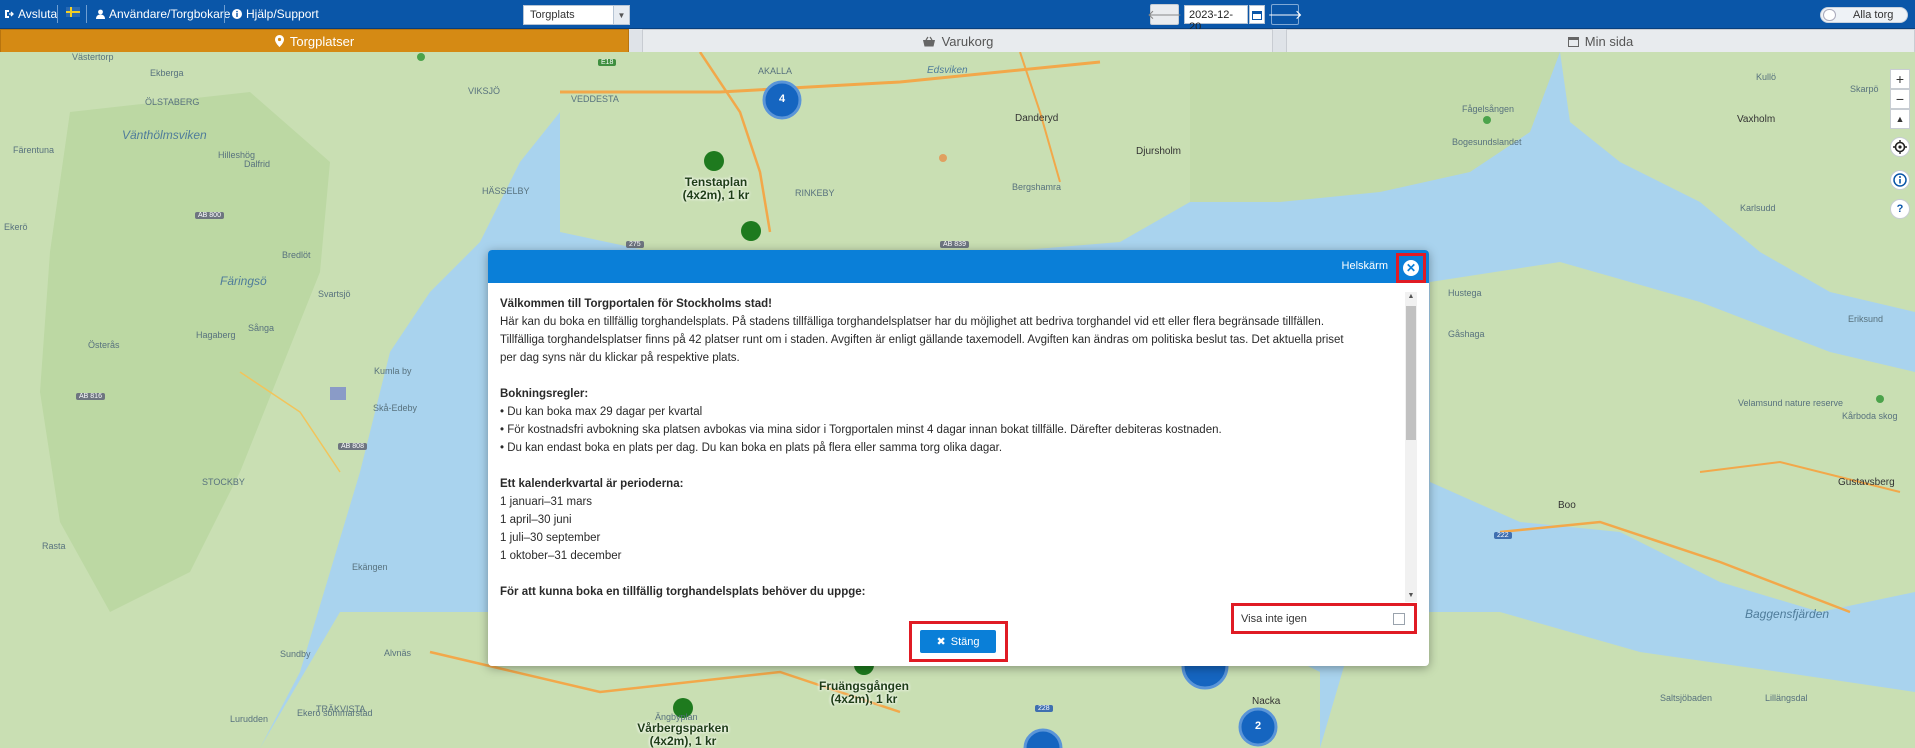  I want to click on fullscreen-button: Helskärm, so click(1365, 266).